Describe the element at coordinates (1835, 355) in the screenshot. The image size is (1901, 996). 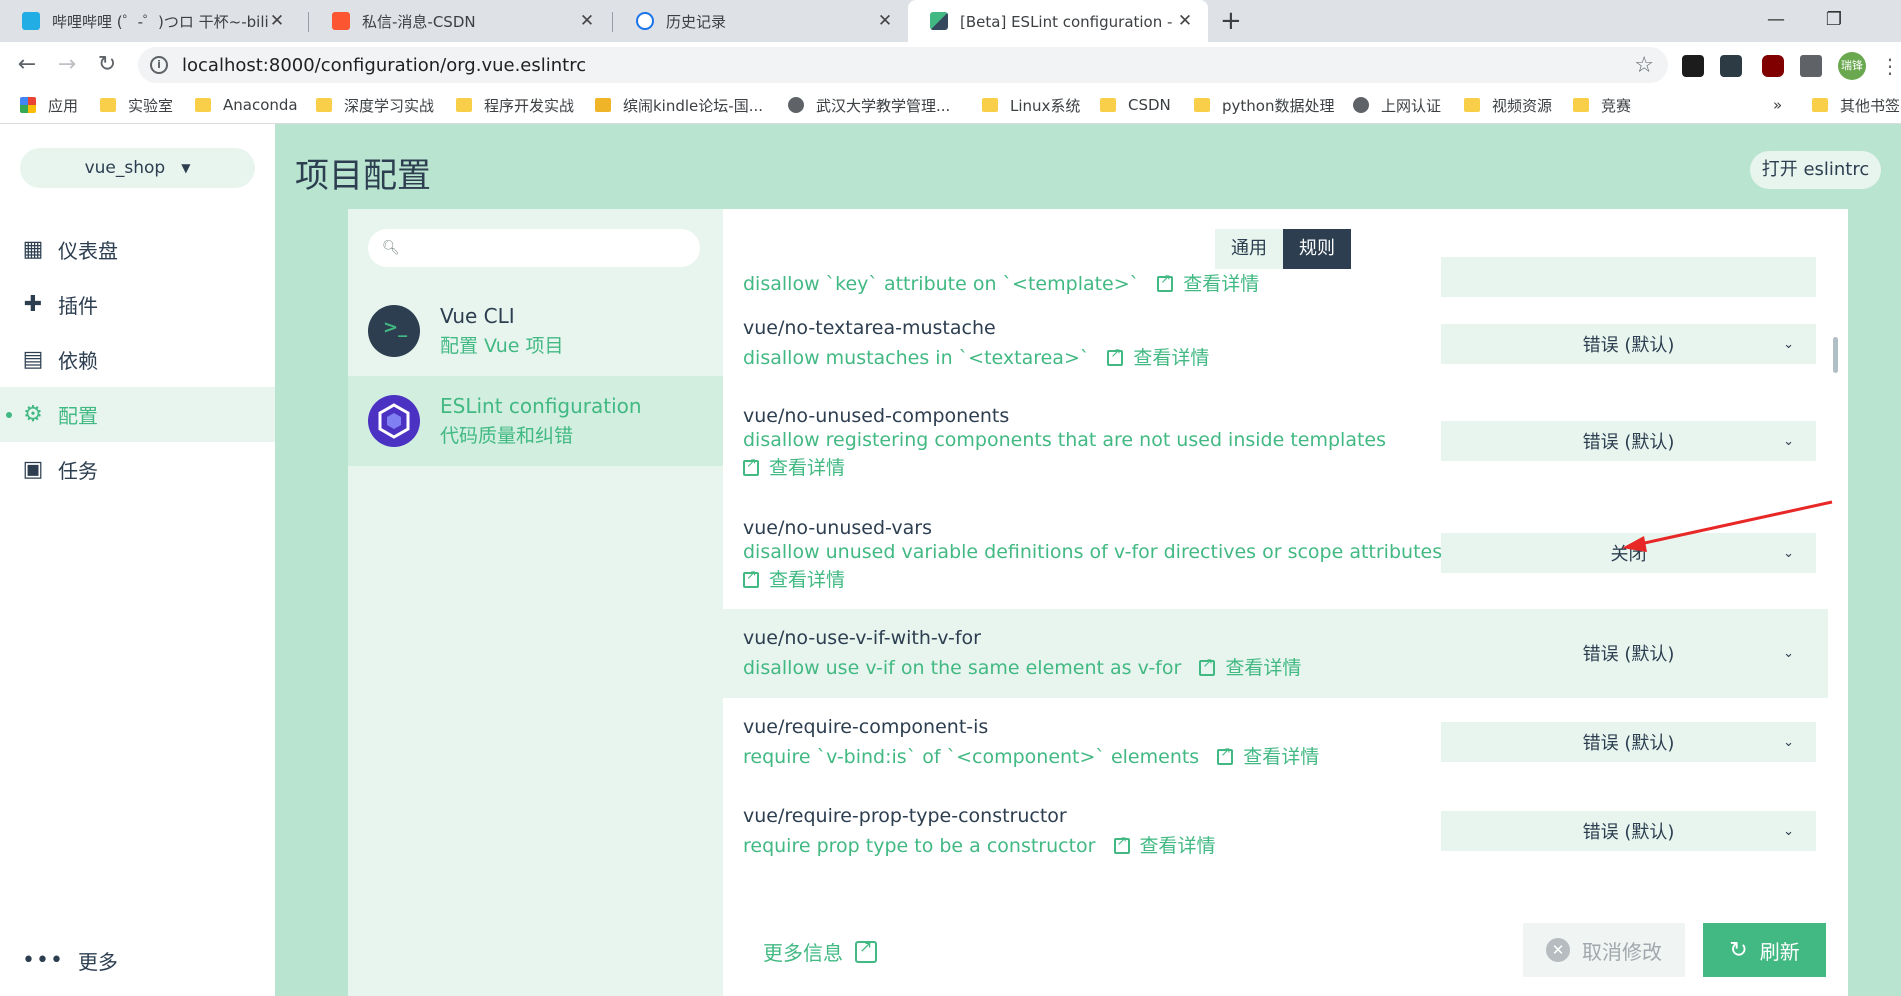
I see `scrollbar` at that location.